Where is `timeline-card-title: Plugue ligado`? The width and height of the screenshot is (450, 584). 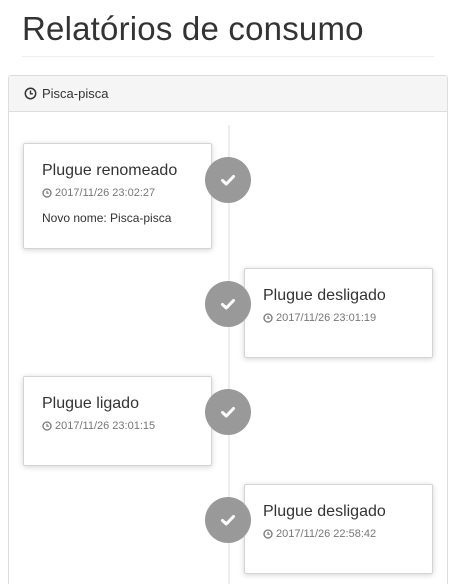 timeline-card-title: Plugue ligado is located at coordinates (90, 403).